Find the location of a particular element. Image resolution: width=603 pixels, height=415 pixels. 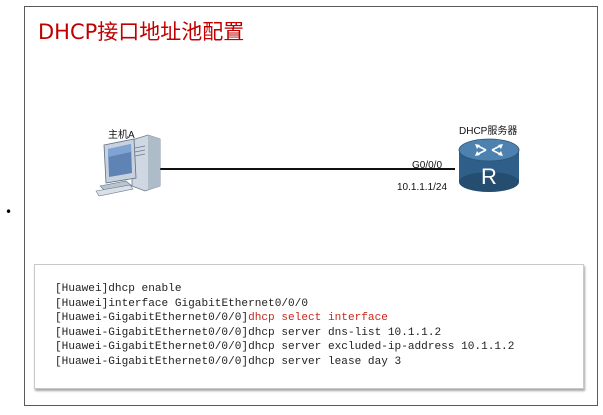

cli-line: [Huawei]dhcp enable is located at coordinates (284, 289).